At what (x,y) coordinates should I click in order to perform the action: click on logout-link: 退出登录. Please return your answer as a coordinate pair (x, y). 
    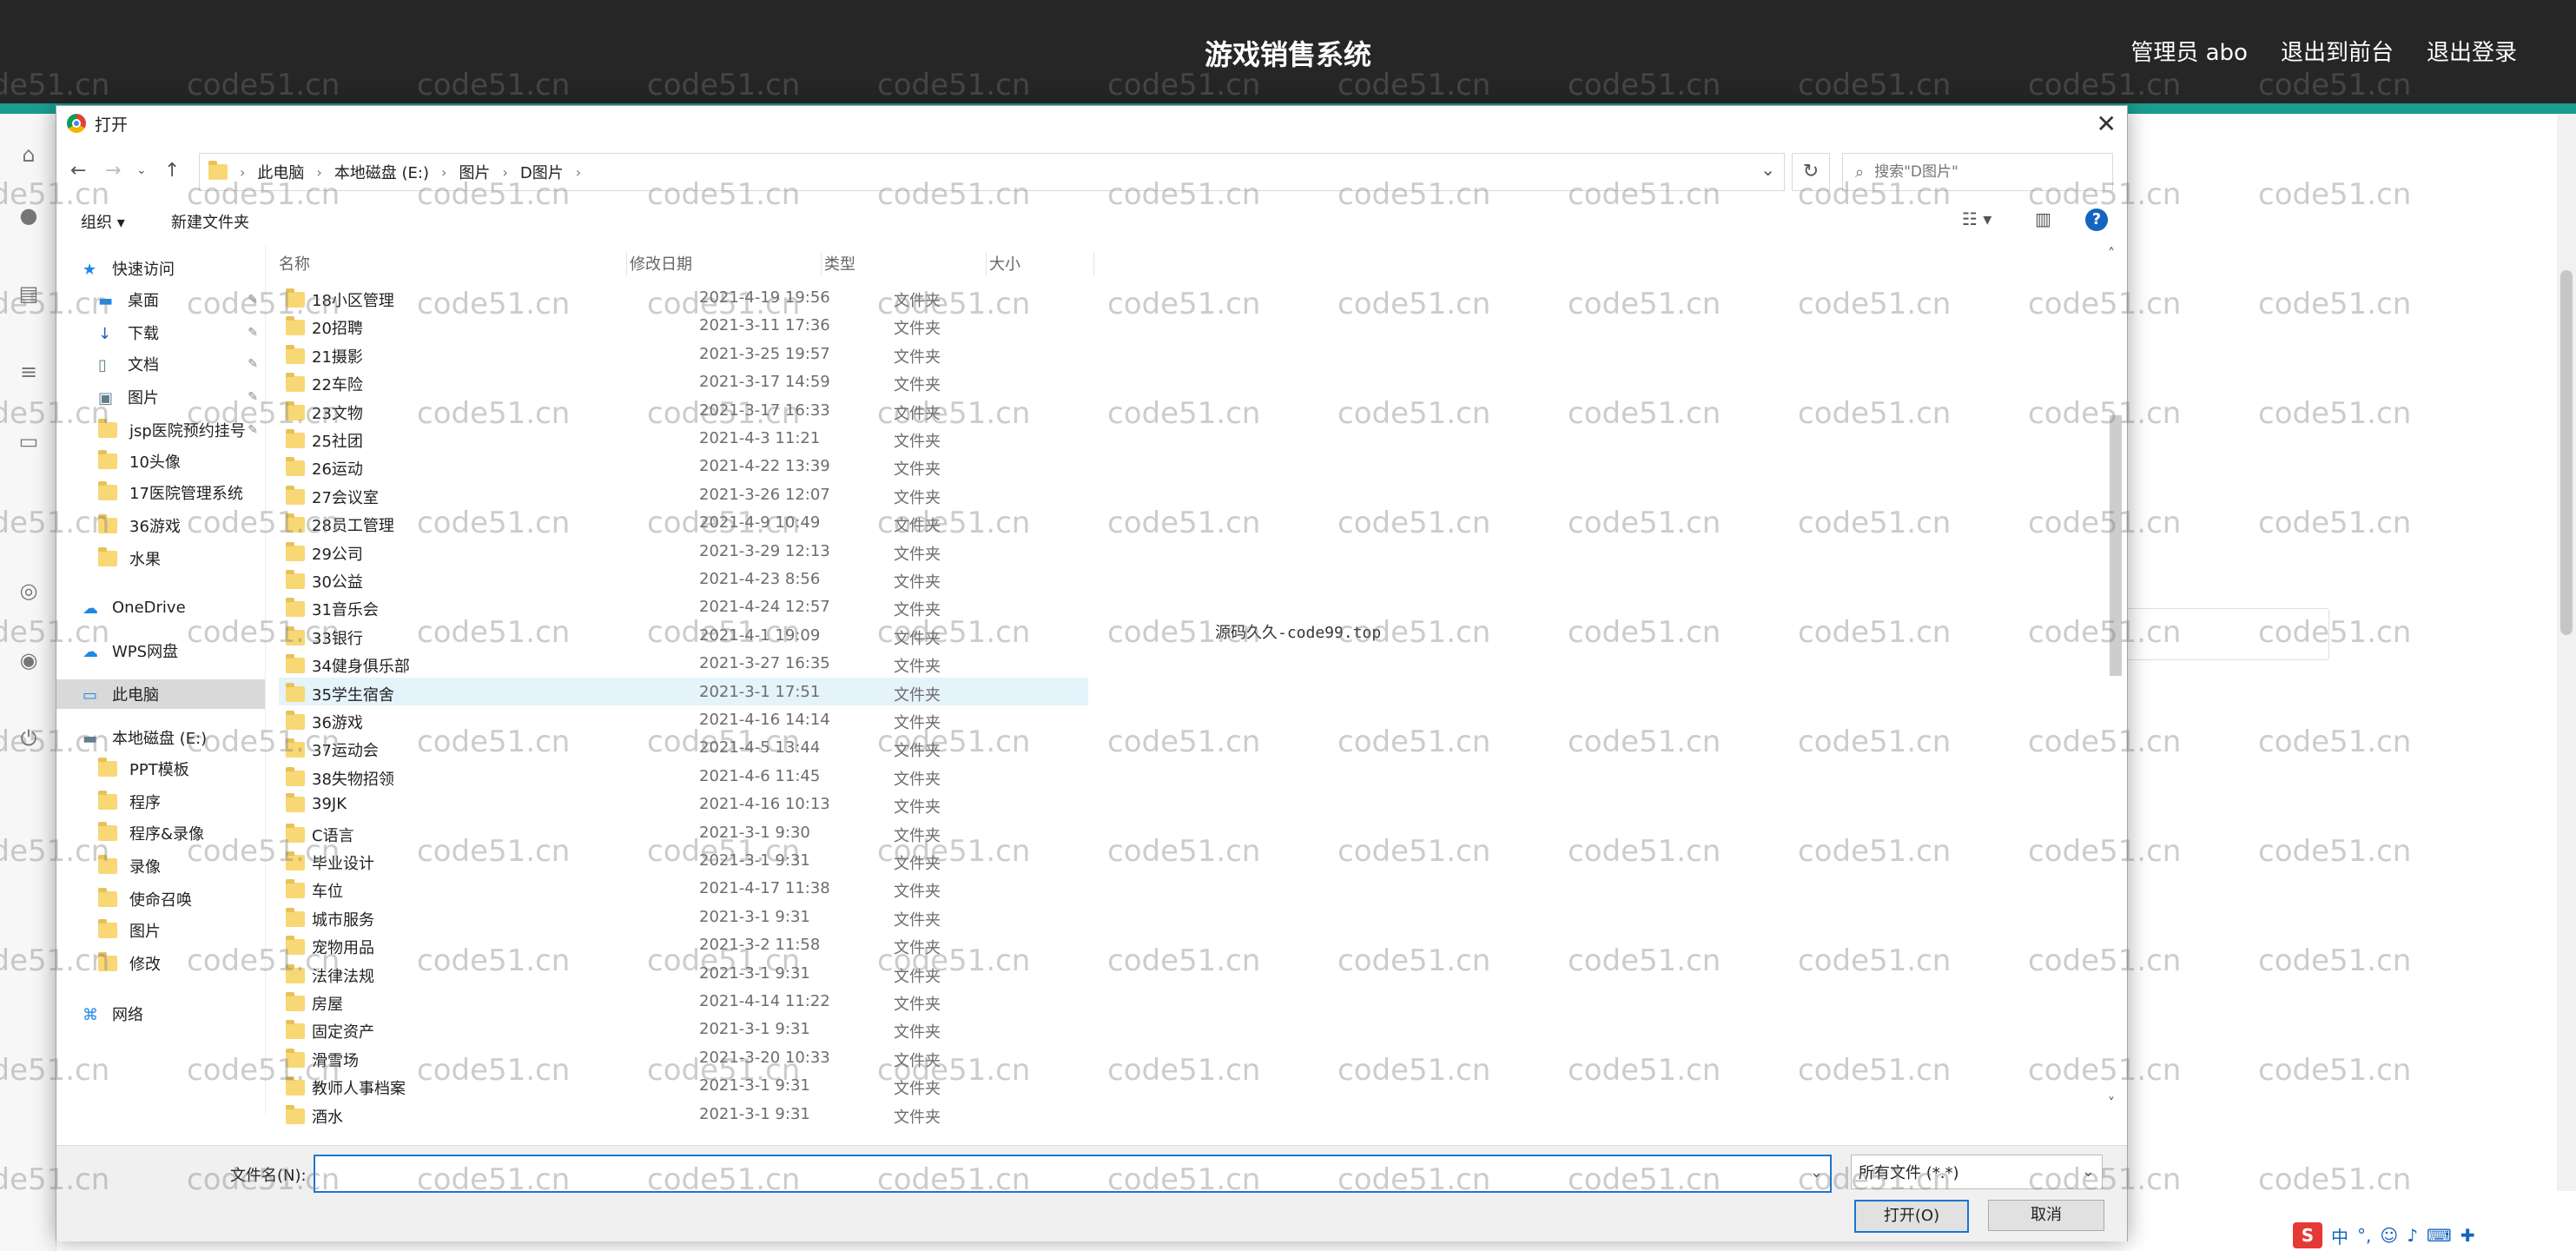
    Looking at the image, I should click on (2472, 51).